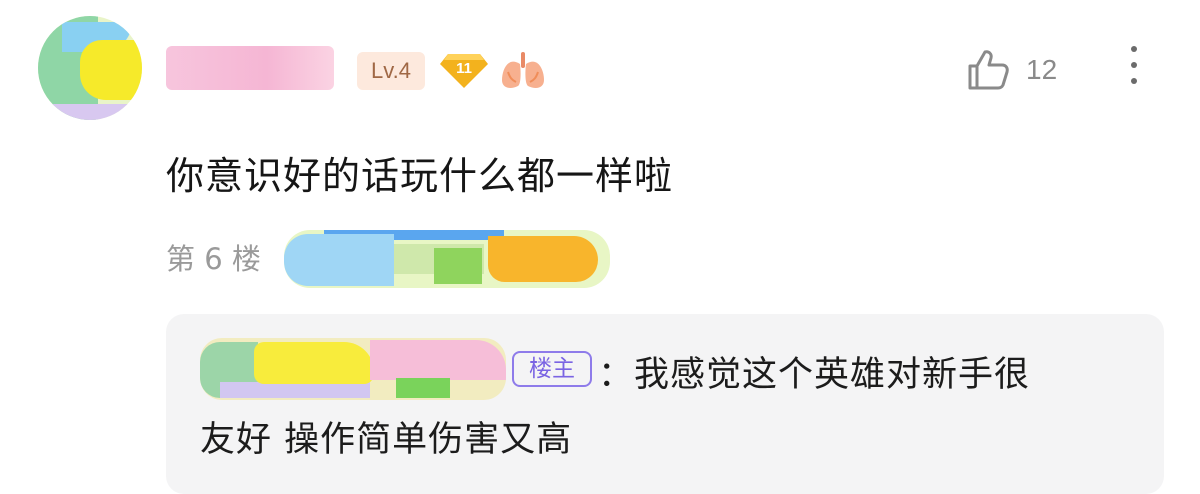 This screenshot has width=1200, height=494. I want to click on reply-text-line2: 友好 操作简单伤害又高, so click(386, 440).